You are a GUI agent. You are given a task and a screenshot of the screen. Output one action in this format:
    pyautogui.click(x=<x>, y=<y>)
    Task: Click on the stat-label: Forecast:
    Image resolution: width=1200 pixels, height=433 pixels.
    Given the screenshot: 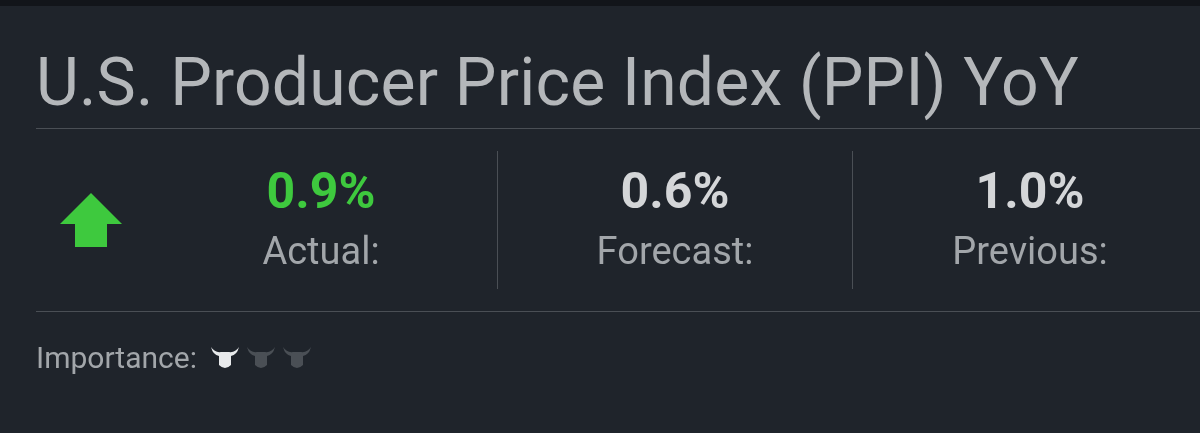 What is the action you would take?
    pyautogui.click(x=675, y=251)
    